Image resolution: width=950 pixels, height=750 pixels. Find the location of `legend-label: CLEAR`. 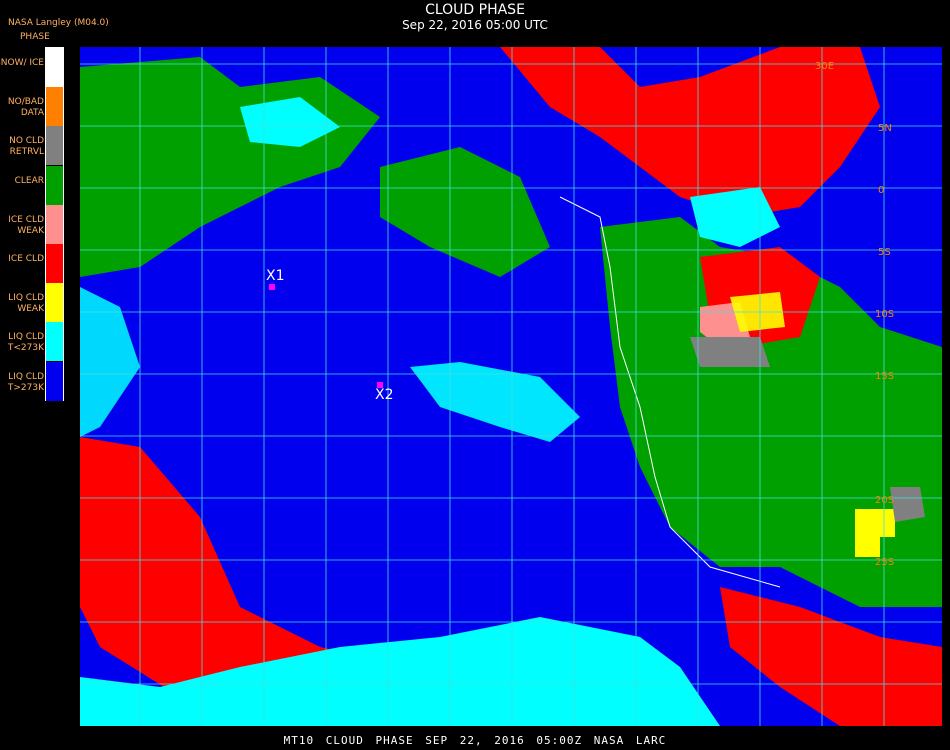

legend-label: CLEAR is located at coordinates (29, 180).